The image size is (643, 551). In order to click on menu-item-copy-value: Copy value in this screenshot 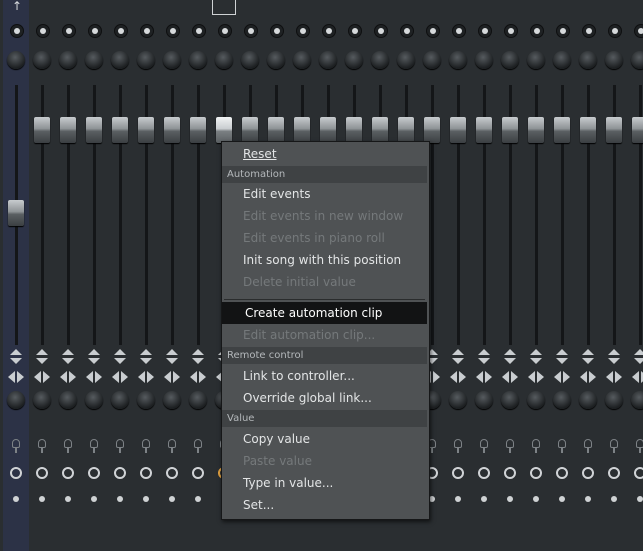, I will do `click(324, 439)`.